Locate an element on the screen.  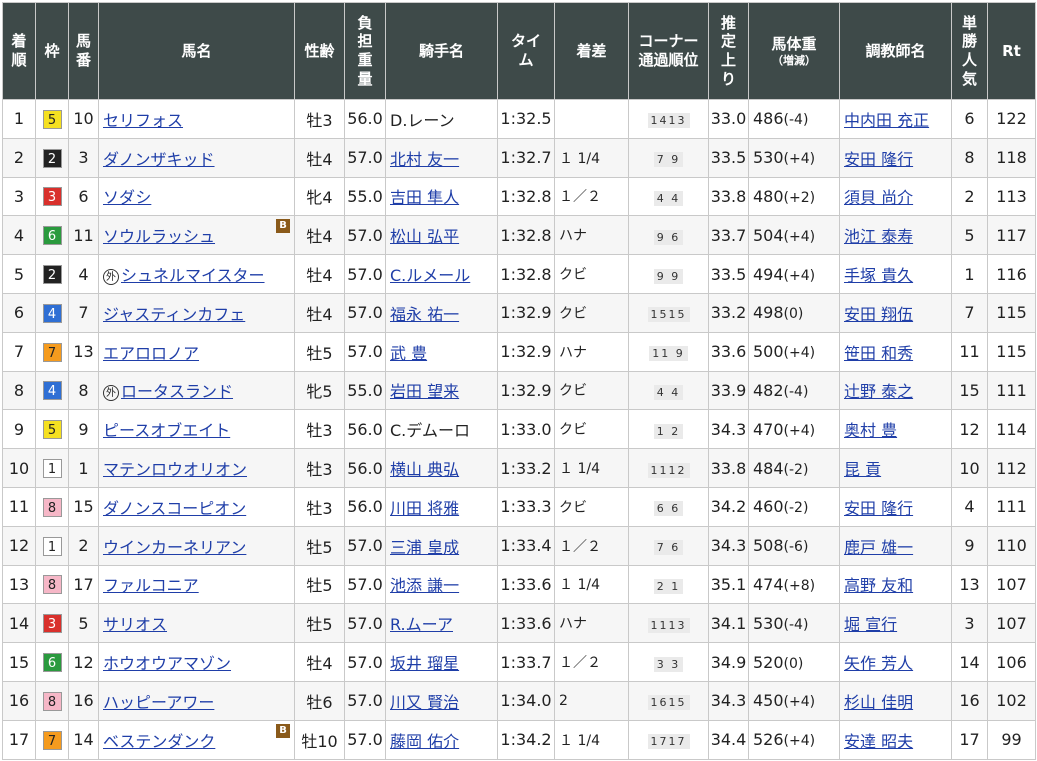
waku-badge: 2 is located at coordinates (52, 275).